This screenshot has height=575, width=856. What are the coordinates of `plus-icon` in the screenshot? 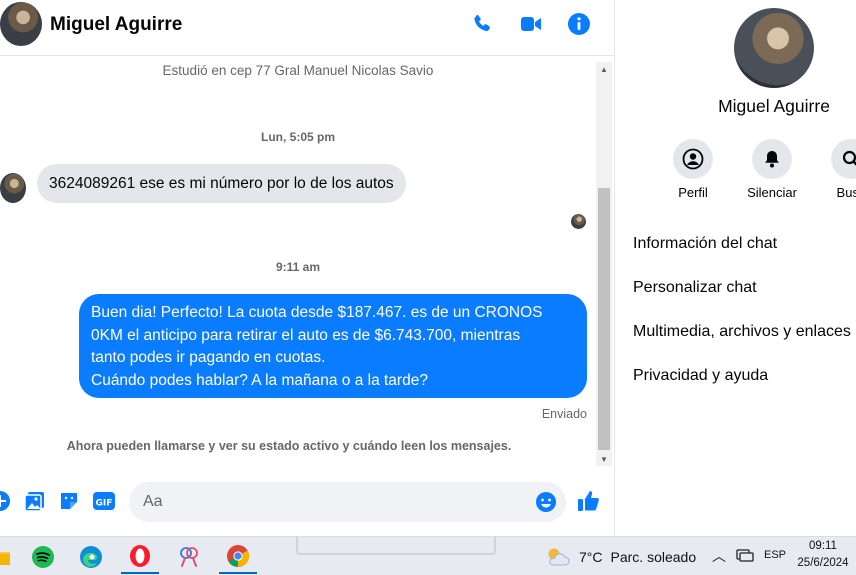 It's located at (6, 501).